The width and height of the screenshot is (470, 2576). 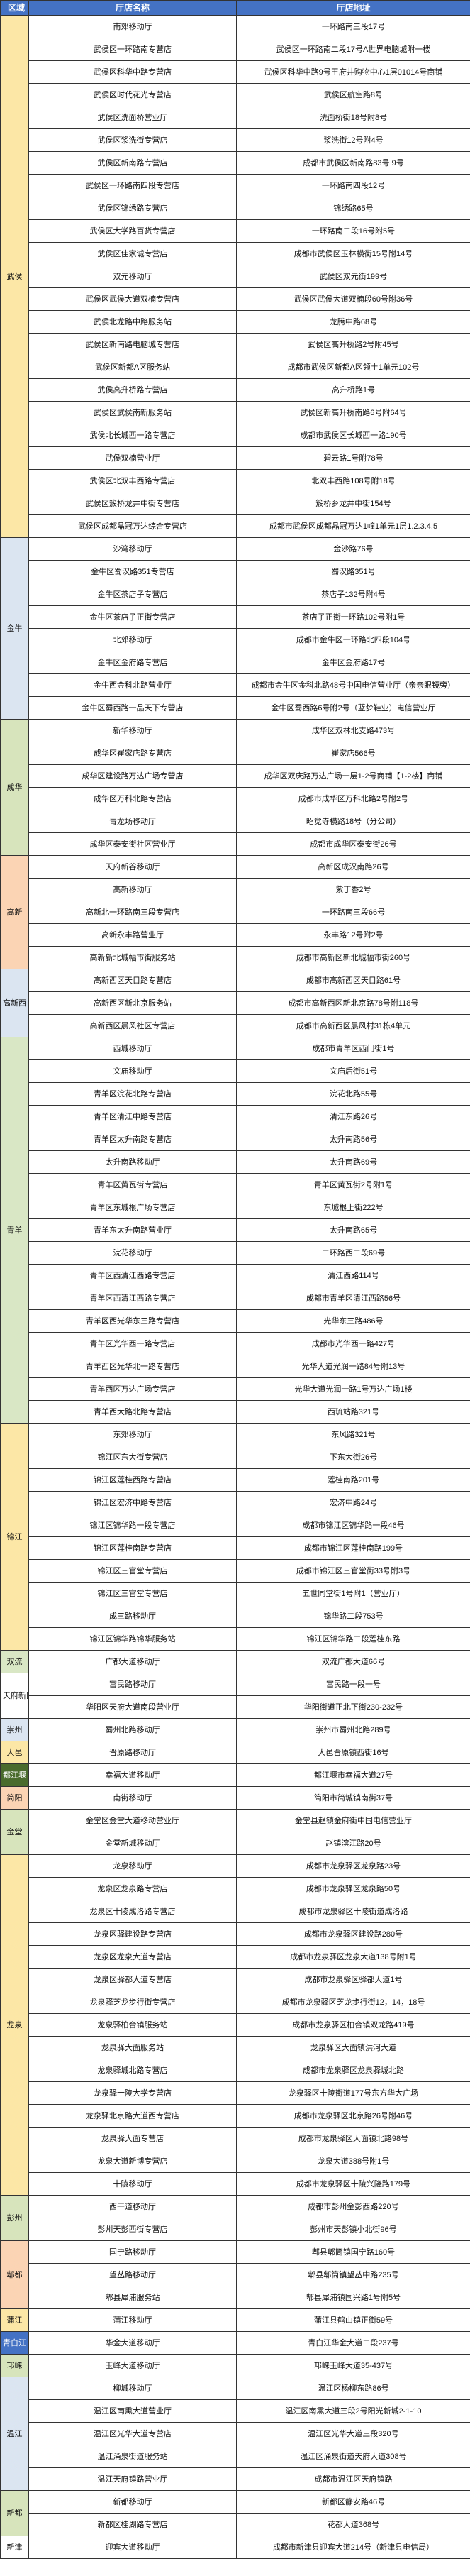 What do you see at coordinates (353, 1389) in the screenshot?
I see `store-address-cell: 光华大道光润一路1号万达广场1楼` at bounding box center [353, 1389].